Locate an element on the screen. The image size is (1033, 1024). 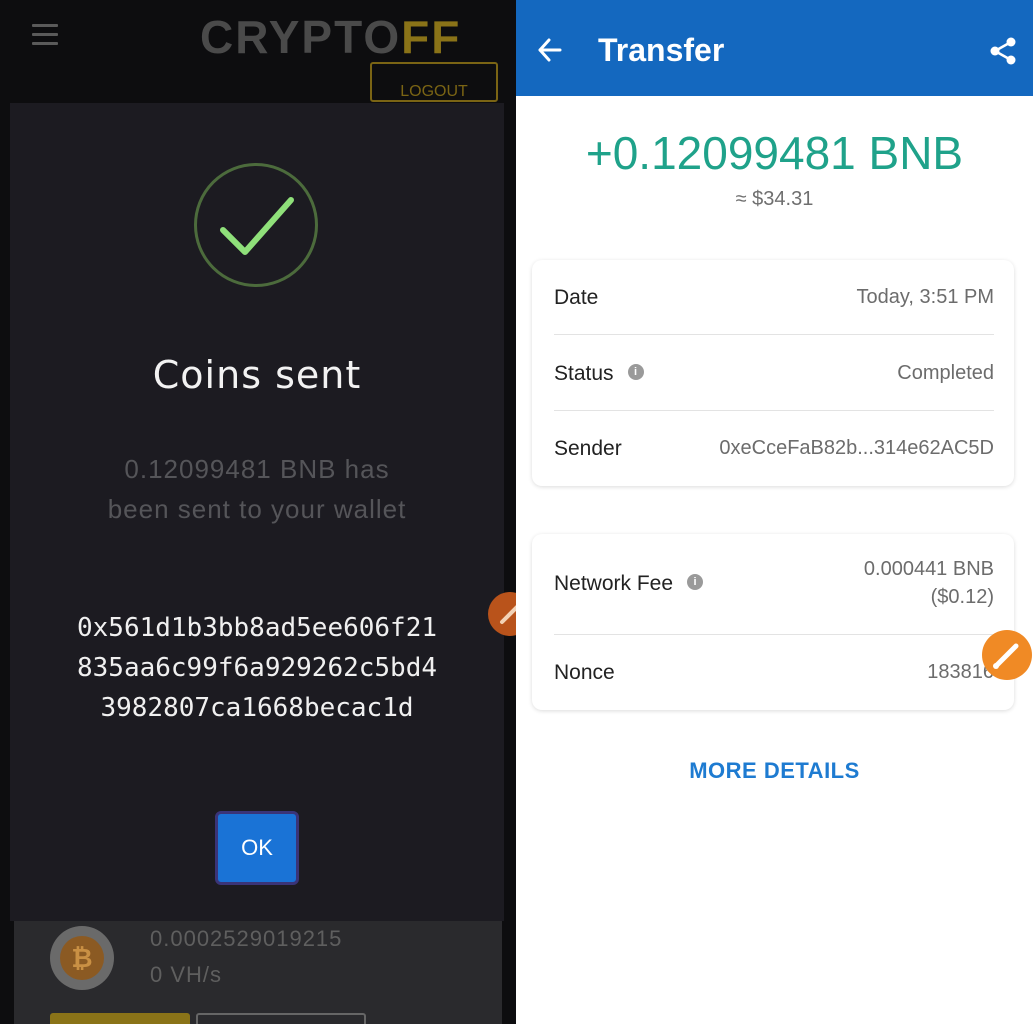
date-label: Date is located at coordinates (576, 297).